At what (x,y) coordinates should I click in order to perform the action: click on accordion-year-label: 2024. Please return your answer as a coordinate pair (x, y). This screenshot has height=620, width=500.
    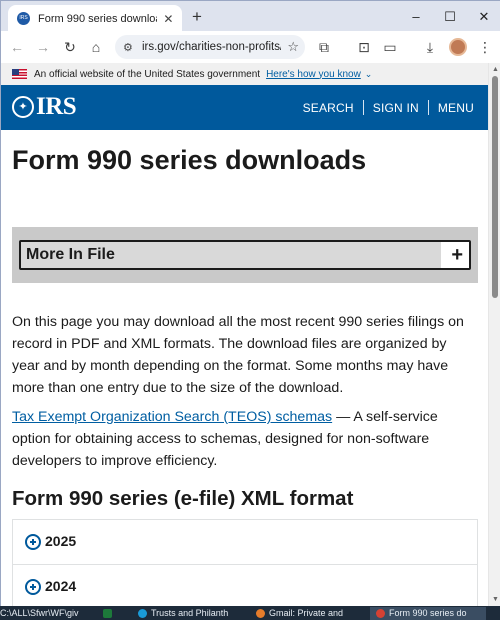
    Looking at the image, I should click on (61, 586).